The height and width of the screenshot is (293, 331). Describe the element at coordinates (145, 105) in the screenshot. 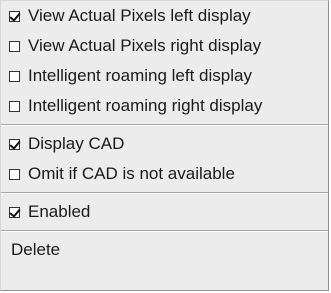

I see `menu-item-label: Intelligent roaming right display` at that location.